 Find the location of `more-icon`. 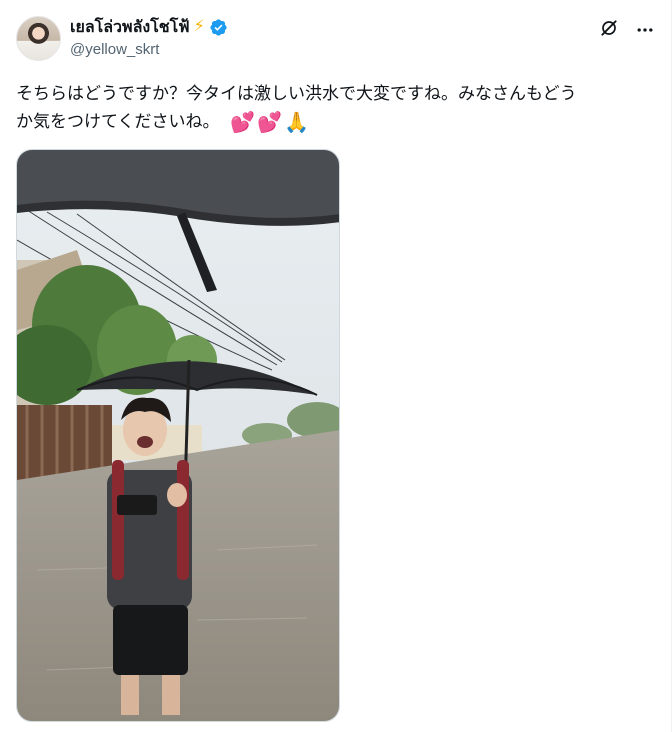

more-icon is located at coordinates (645, 30).